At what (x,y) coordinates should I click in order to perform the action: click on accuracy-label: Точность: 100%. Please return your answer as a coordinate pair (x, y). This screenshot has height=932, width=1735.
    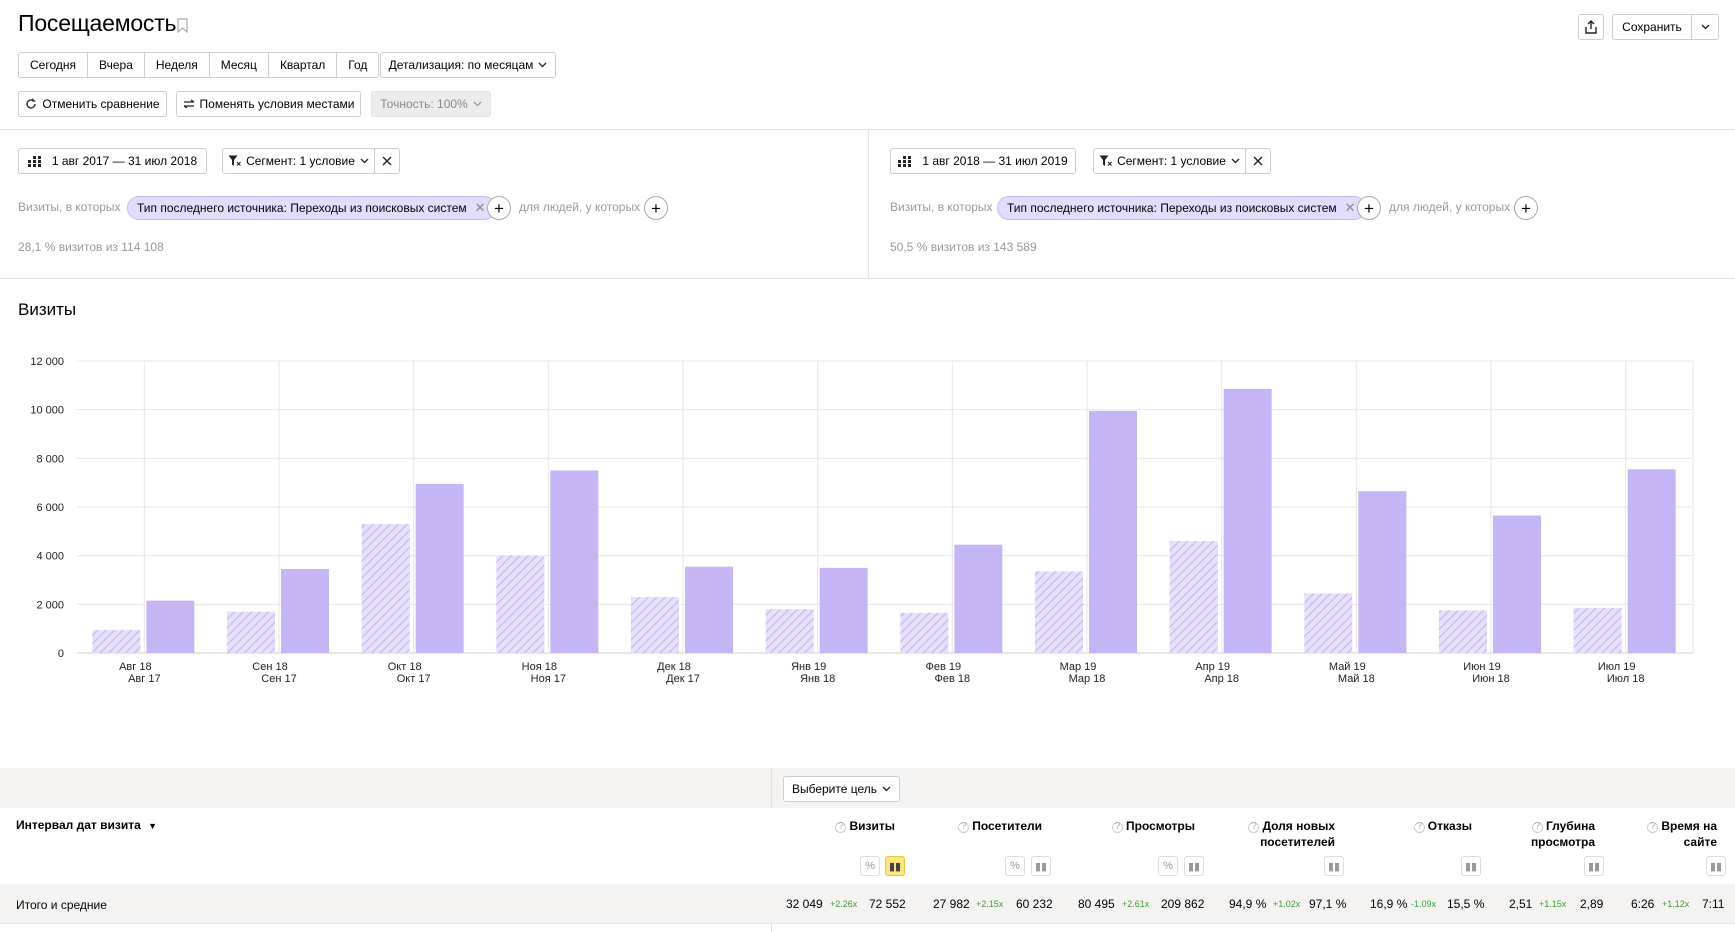
    Looking at the image, I should click on (424, 104).